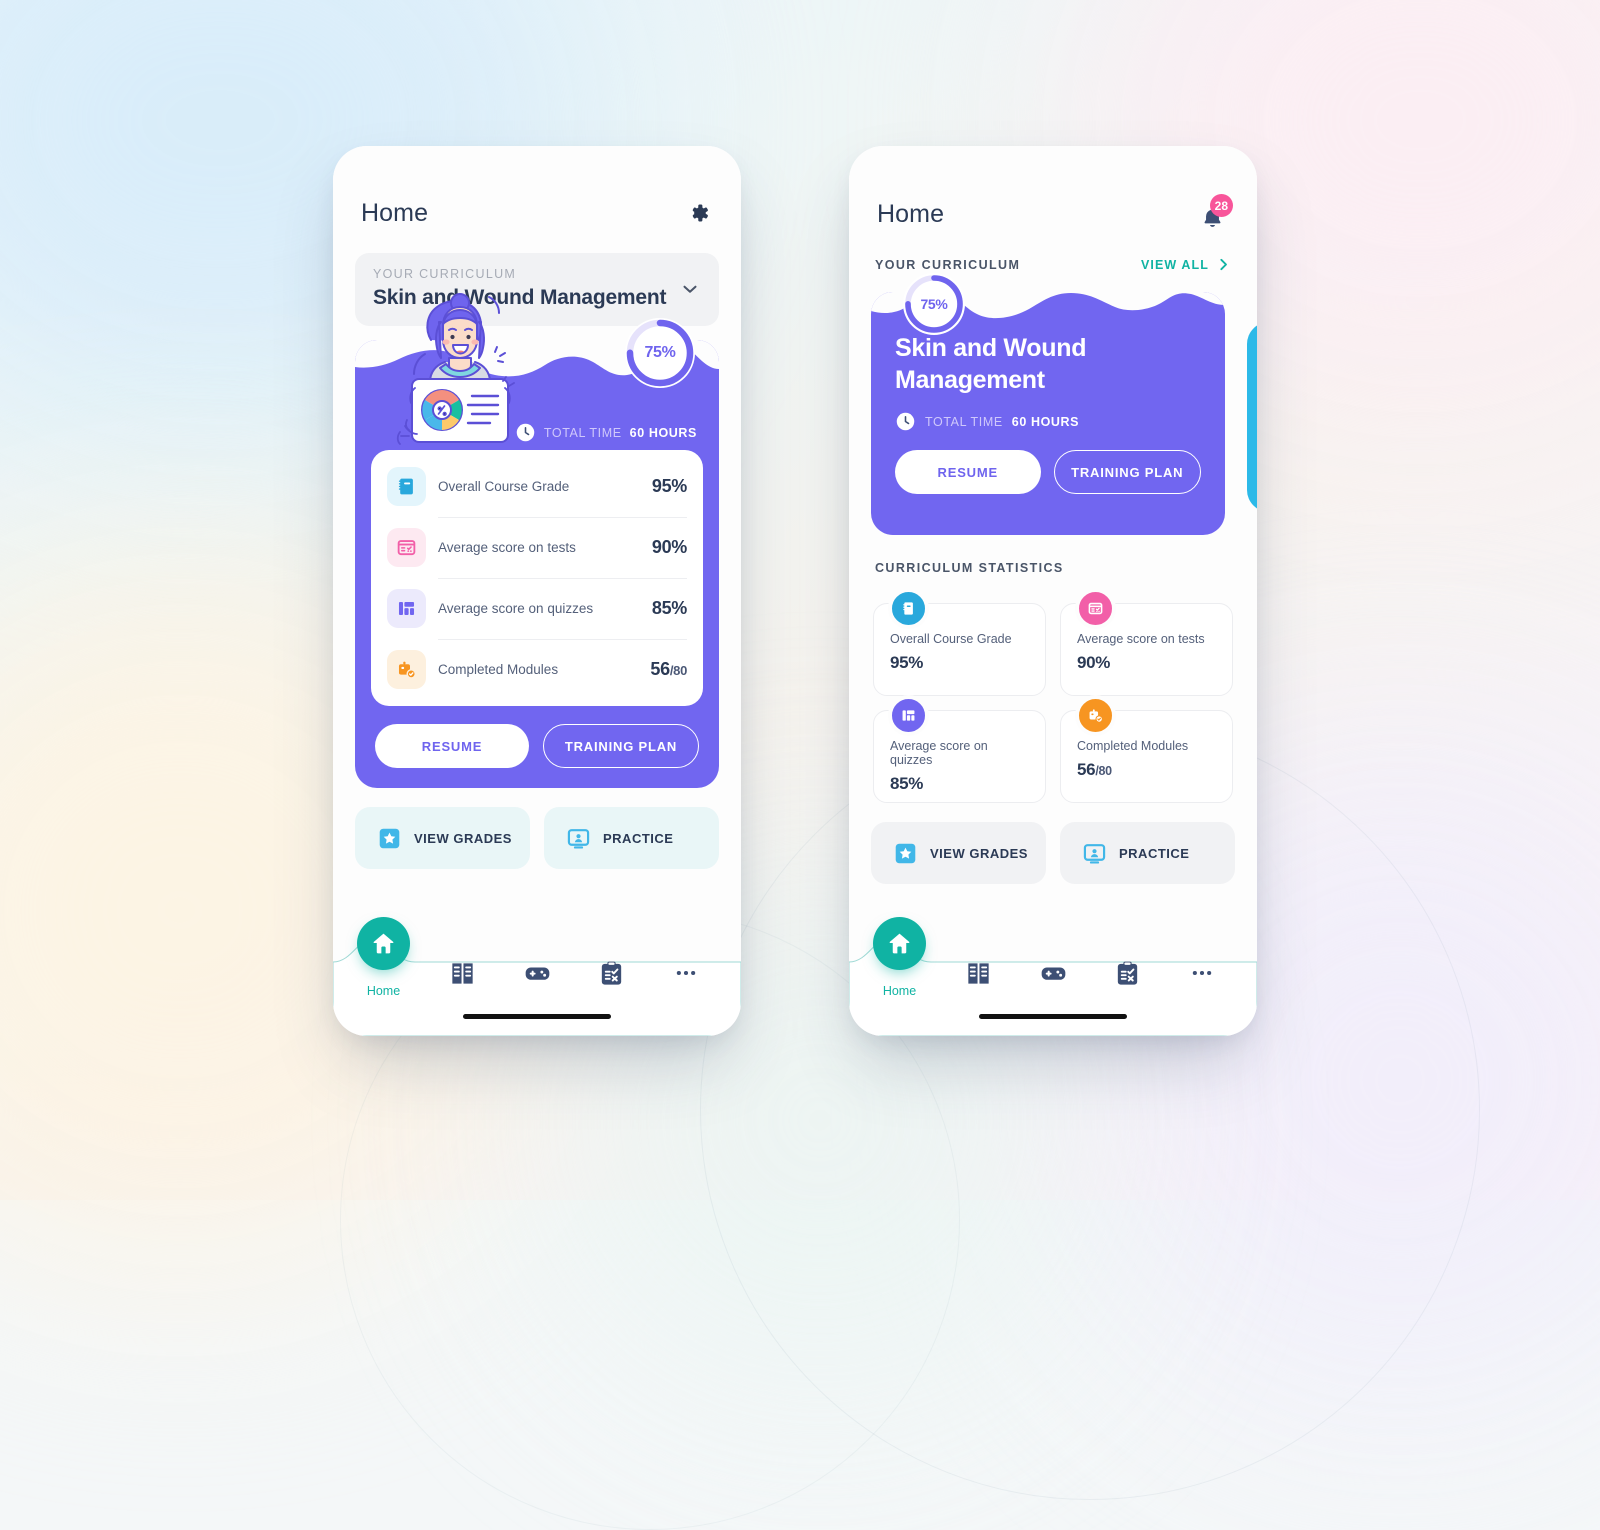 This screenshot has width=1600, height=1530. Describe the element at coordinates (908, 715) in the screenshot. I see `quiz-icon` at that location.